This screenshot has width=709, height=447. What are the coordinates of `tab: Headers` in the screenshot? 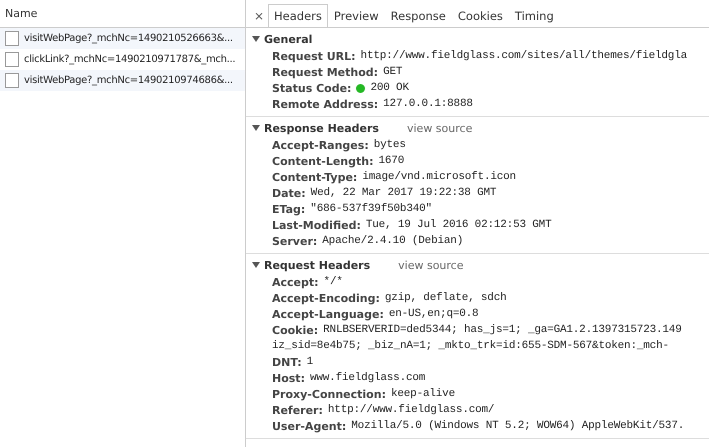 It's located at (298, 15).